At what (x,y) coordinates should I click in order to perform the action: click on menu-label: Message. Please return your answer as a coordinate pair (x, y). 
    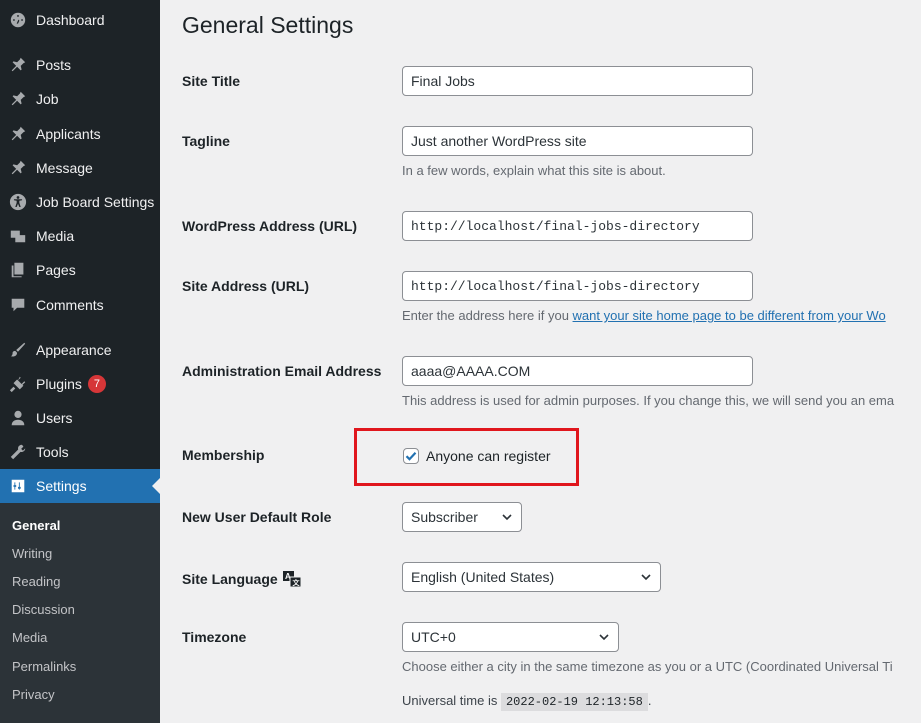
    Looking at the image, I should click on (64, 168).